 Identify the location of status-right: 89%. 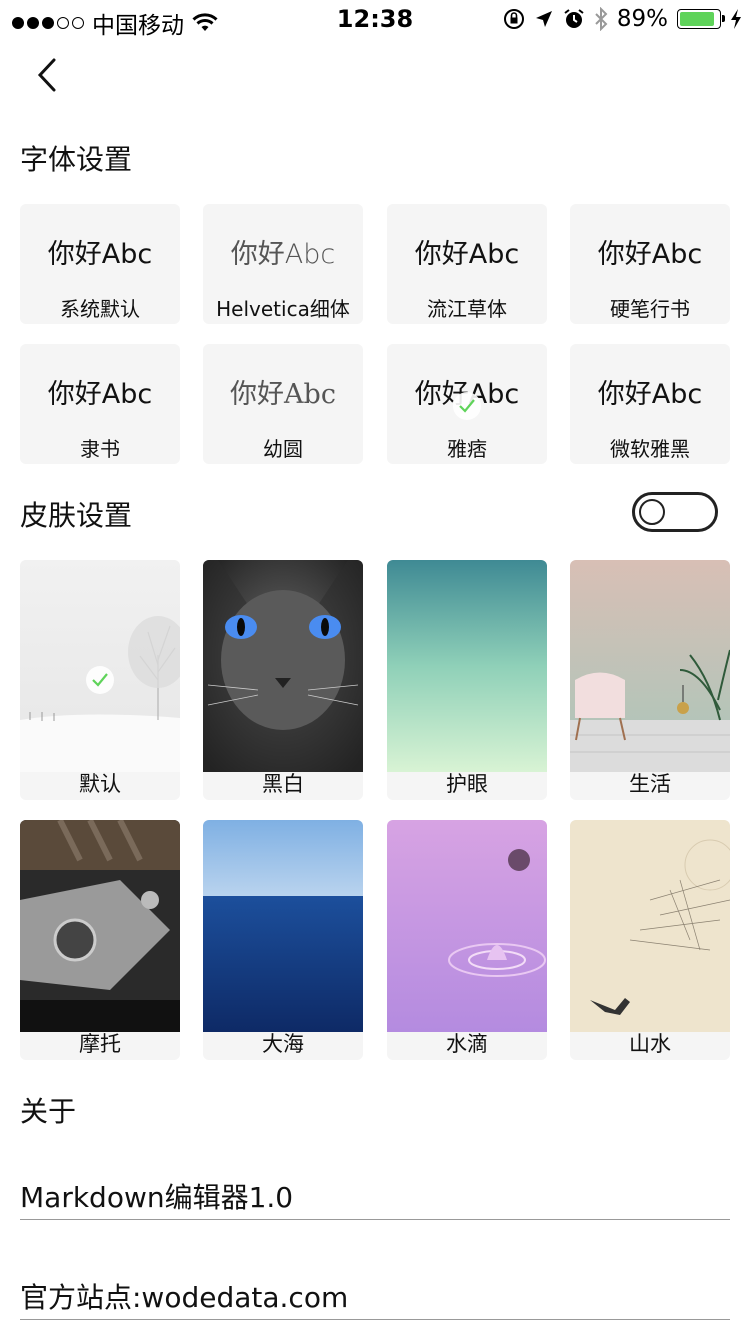
(622, 19).